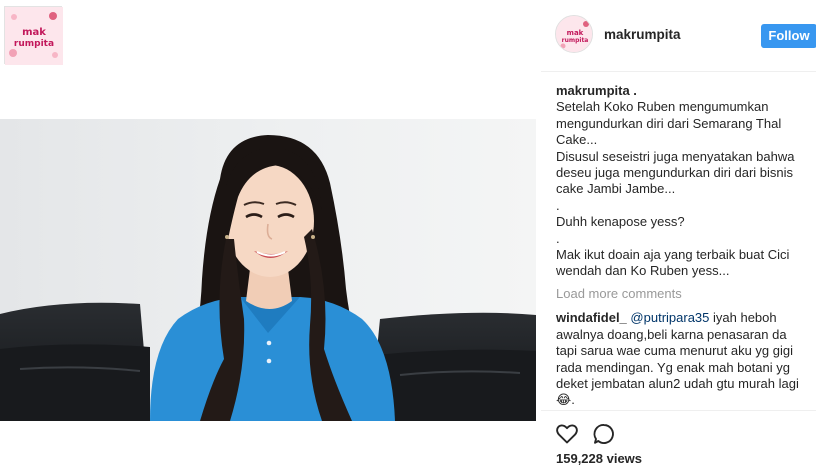  I want to click on view-count: 159,228 views, so click(599, 458).